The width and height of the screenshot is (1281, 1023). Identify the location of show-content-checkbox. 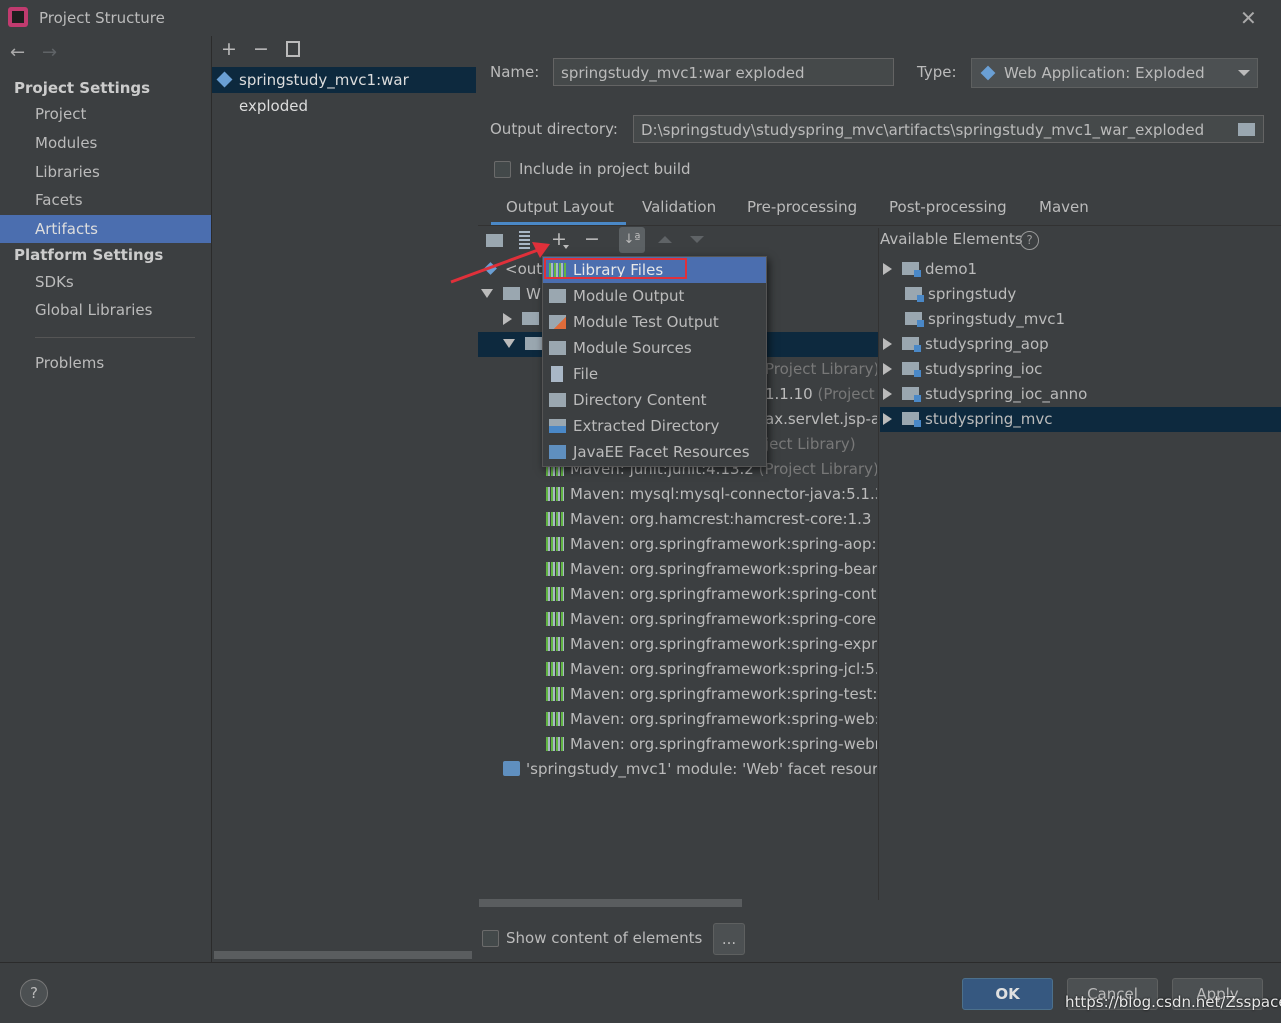
(490, 938).